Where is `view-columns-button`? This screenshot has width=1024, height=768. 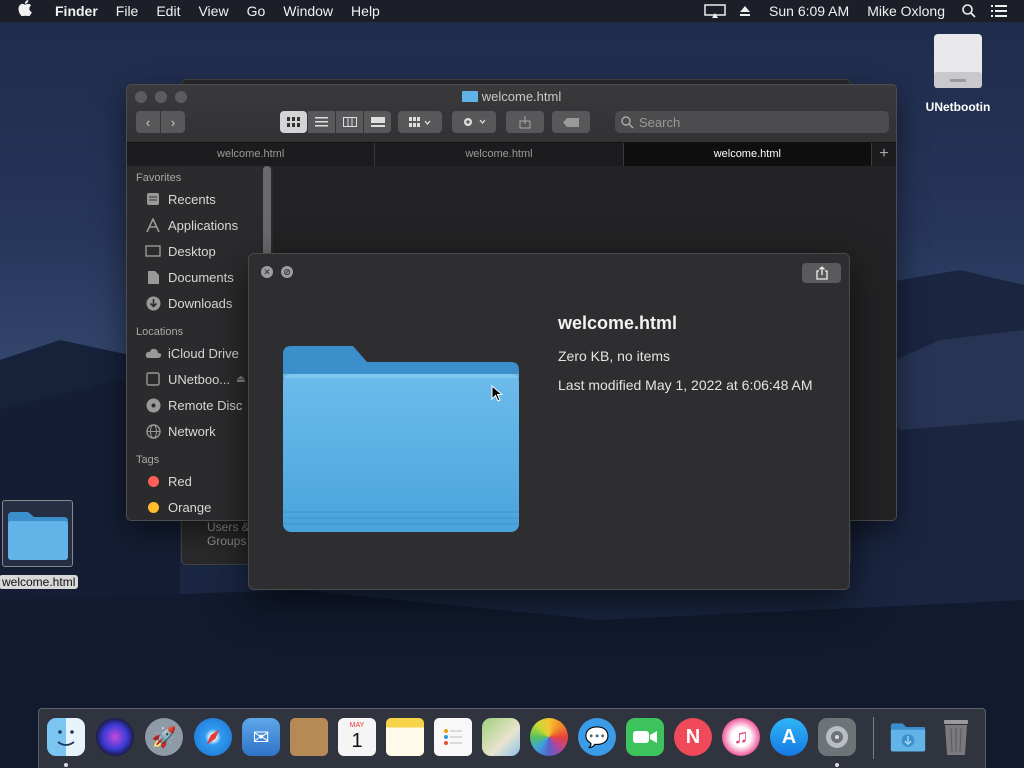 view-columns-button is located at coordinates (349, 122).